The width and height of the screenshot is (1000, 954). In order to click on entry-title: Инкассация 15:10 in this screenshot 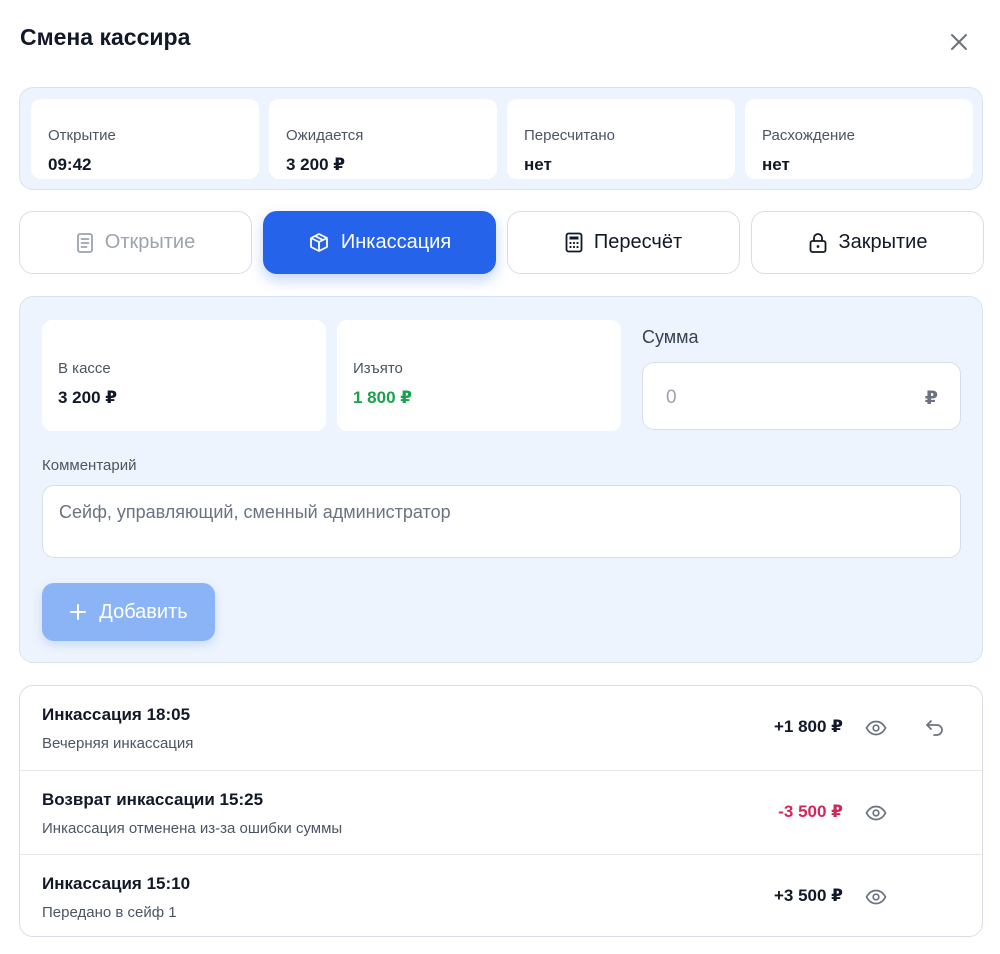, I will do `click(116, 883)`.